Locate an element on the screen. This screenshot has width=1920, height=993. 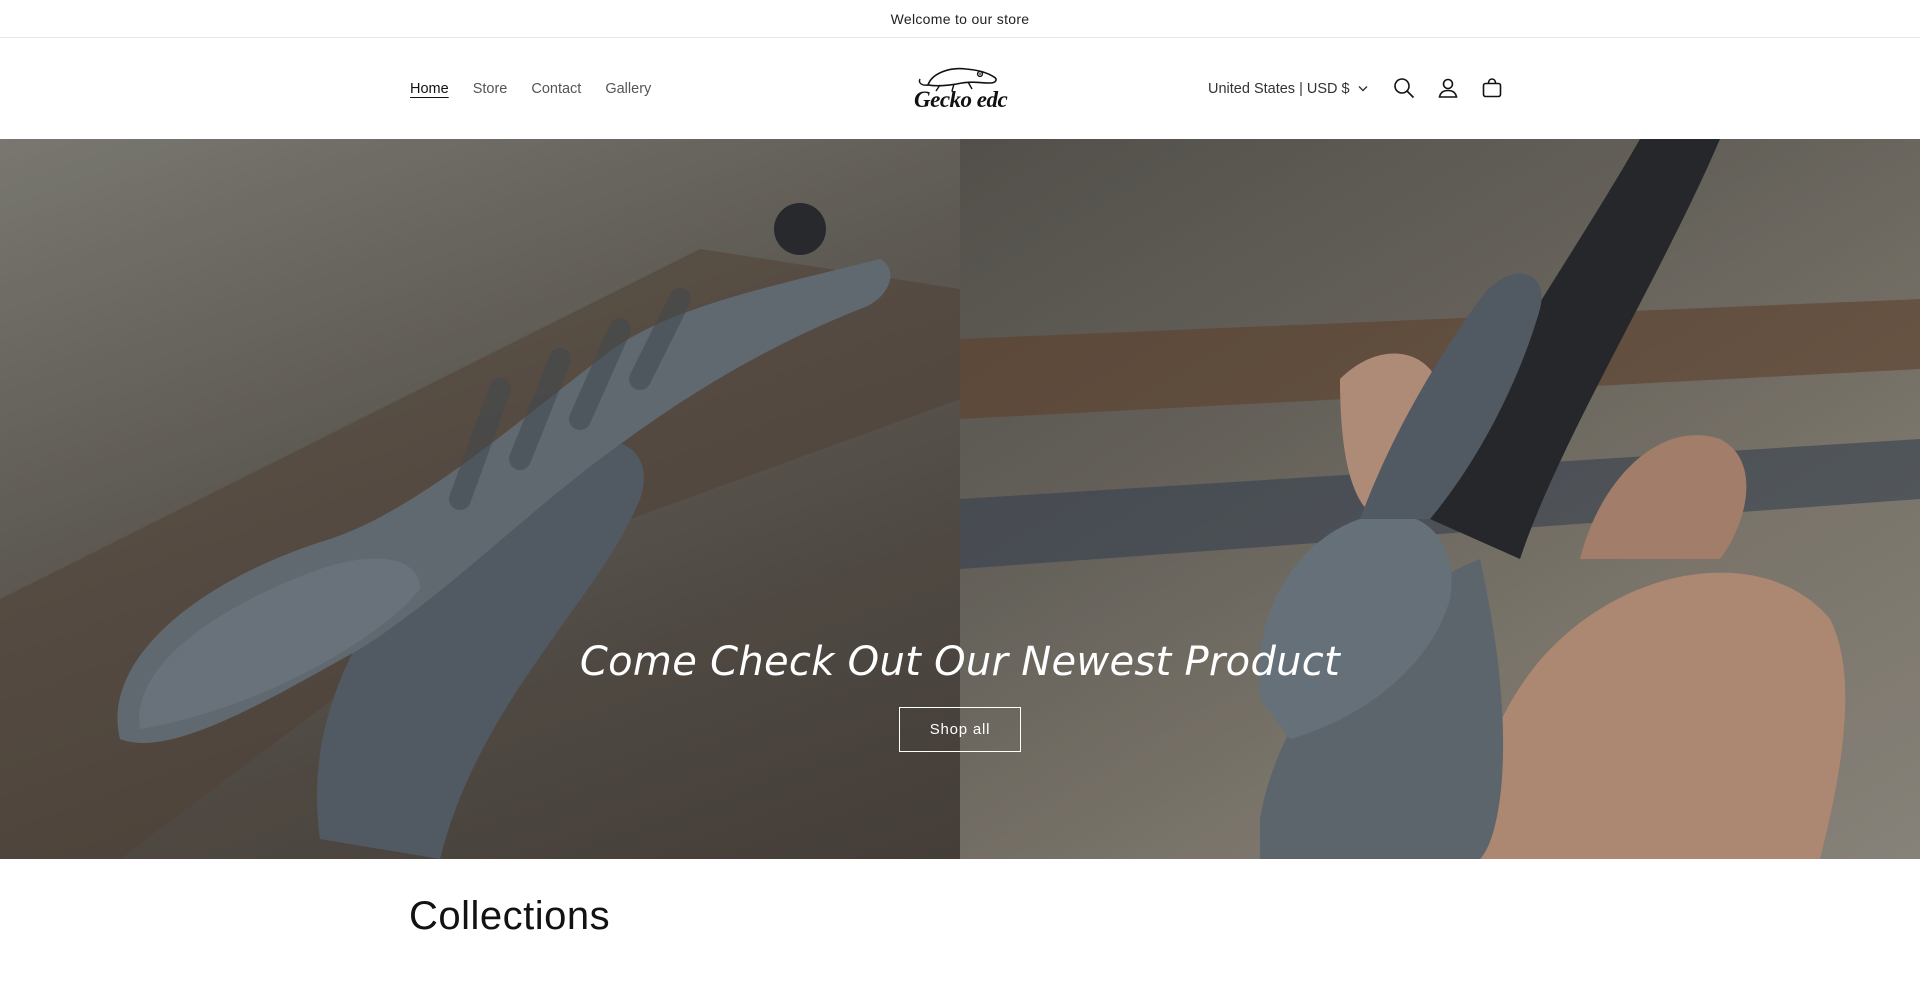
shop-all-button: Shop all is located at coordinates (960, 729).